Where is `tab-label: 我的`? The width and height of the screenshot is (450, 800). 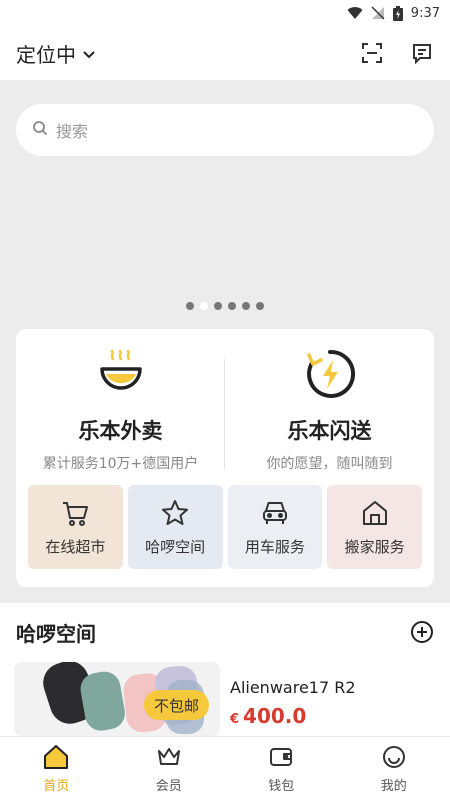
tab-label: 我的 is located at coordinates (393, 786).